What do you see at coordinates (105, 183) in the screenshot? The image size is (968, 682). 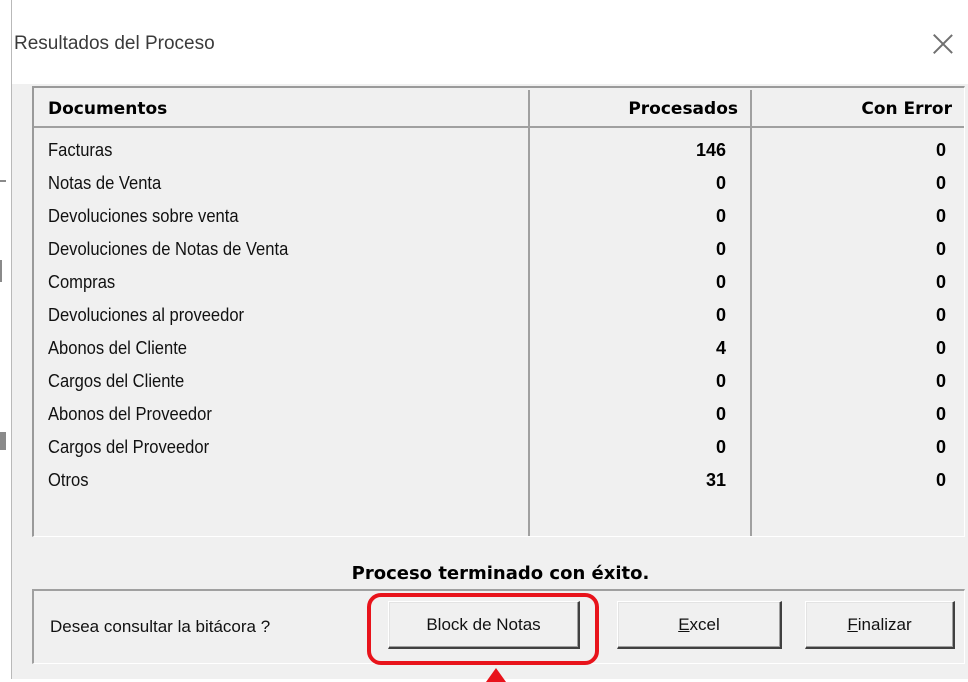 I see `document-name: Notas de Venta` at bounding box center [105, 183].